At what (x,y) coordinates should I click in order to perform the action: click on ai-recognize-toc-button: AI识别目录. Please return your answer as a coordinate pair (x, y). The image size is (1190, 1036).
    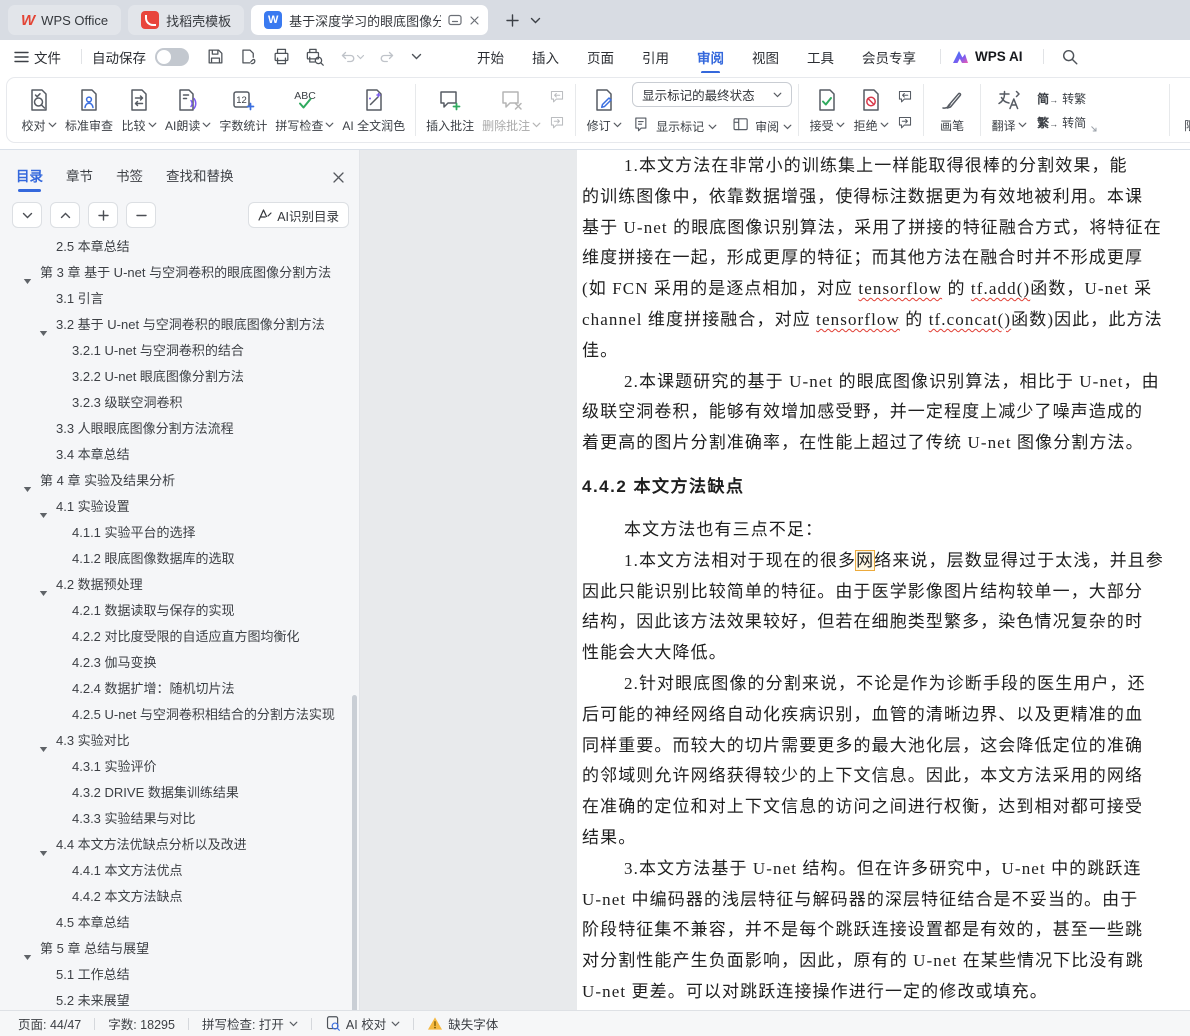
    Looking at the image, I should click on (298, 215).